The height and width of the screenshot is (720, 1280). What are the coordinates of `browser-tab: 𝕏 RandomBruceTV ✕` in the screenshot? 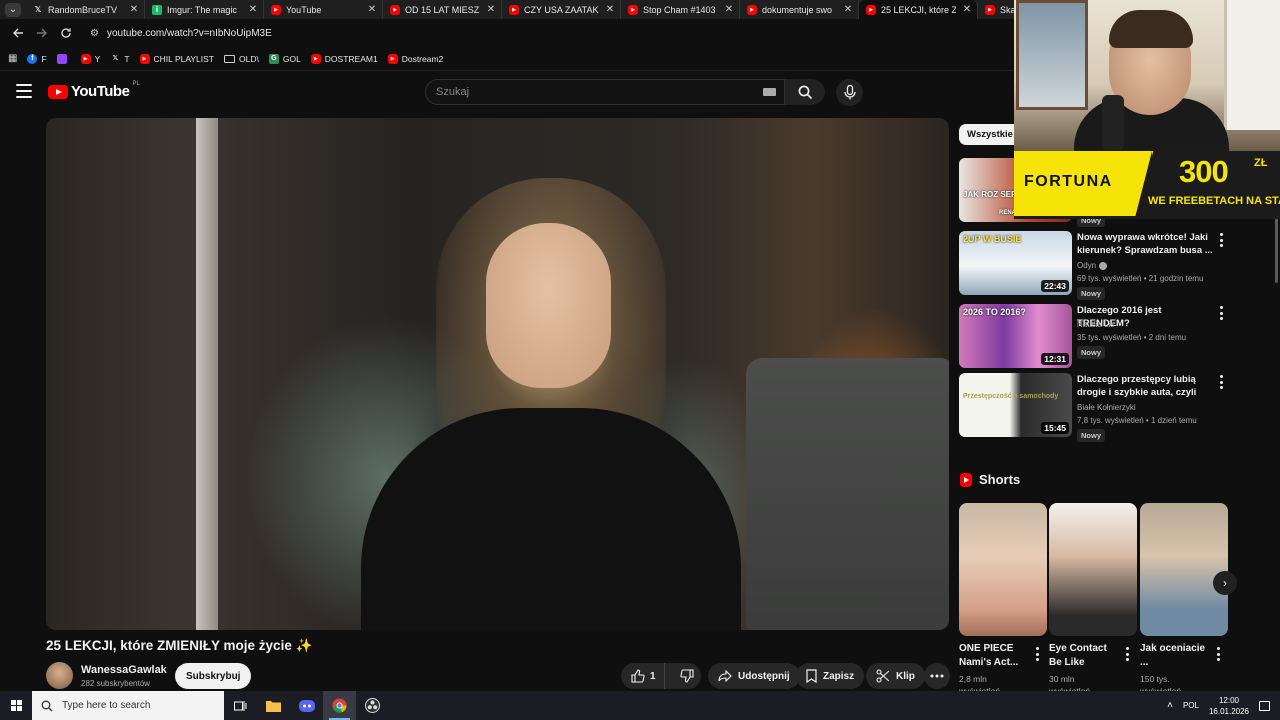 It's located at (85, 9).